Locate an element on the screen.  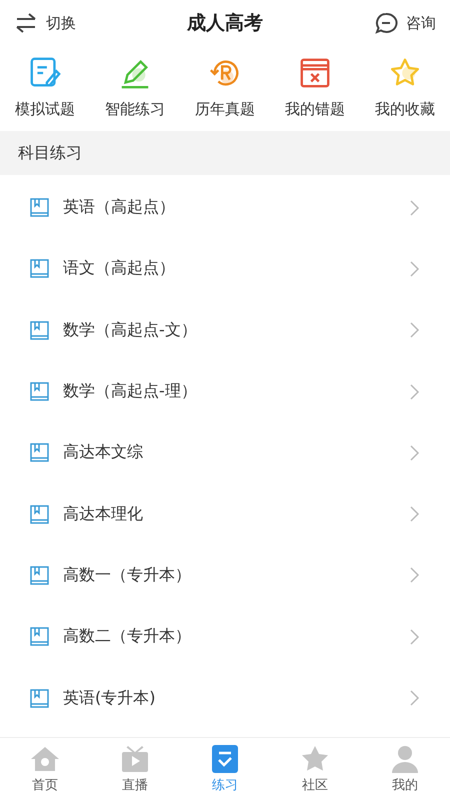
subject-item: 英语(专升本) is located at coordinates (225, 698).